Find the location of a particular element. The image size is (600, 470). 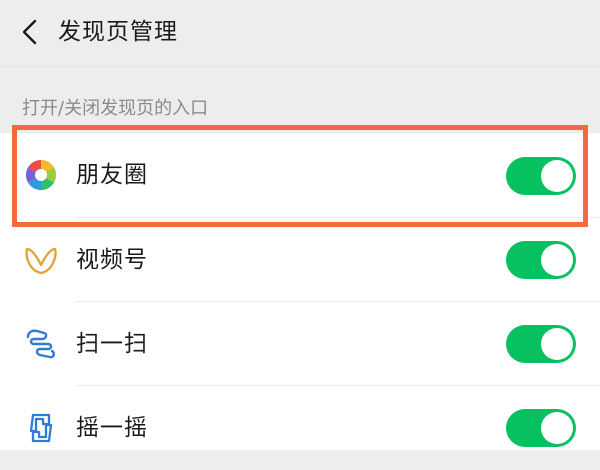

page-title: 发现页管理 is located at coordinates (118, 32).